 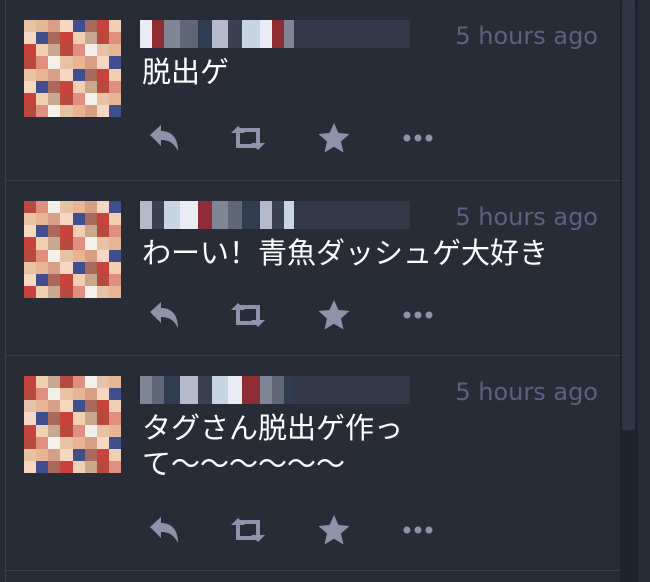 I want to click on reply-icon, so click(x=164, y=315).